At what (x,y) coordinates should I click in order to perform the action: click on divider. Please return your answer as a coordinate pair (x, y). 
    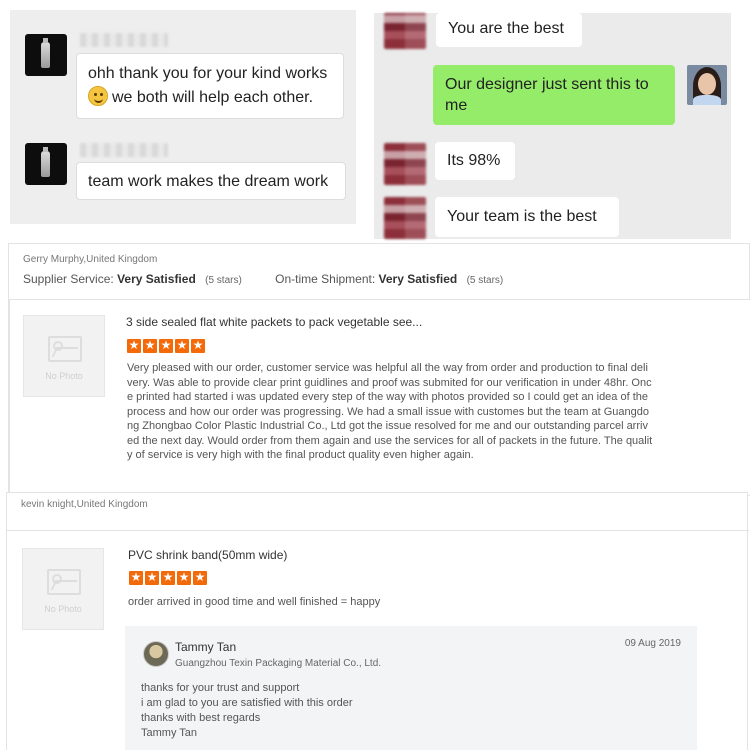
    Looking at the image, I should click on (378, 530).